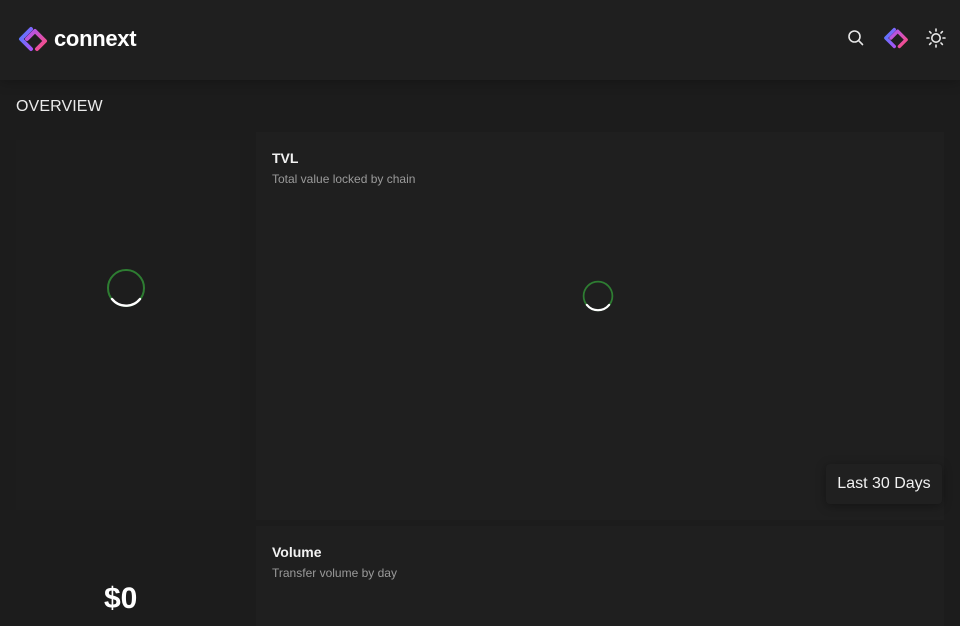 The height and width of the screenshot is (626, 960). I want to click on date-range-selector: Last 30 Days, so click(884, 484).